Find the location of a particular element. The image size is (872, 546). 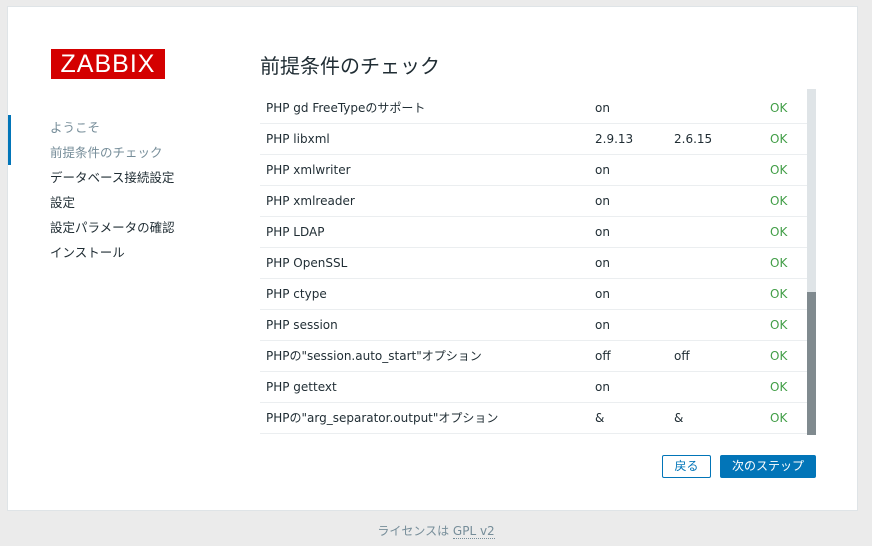

step-install: インストール is located at coordinates (87, 252).